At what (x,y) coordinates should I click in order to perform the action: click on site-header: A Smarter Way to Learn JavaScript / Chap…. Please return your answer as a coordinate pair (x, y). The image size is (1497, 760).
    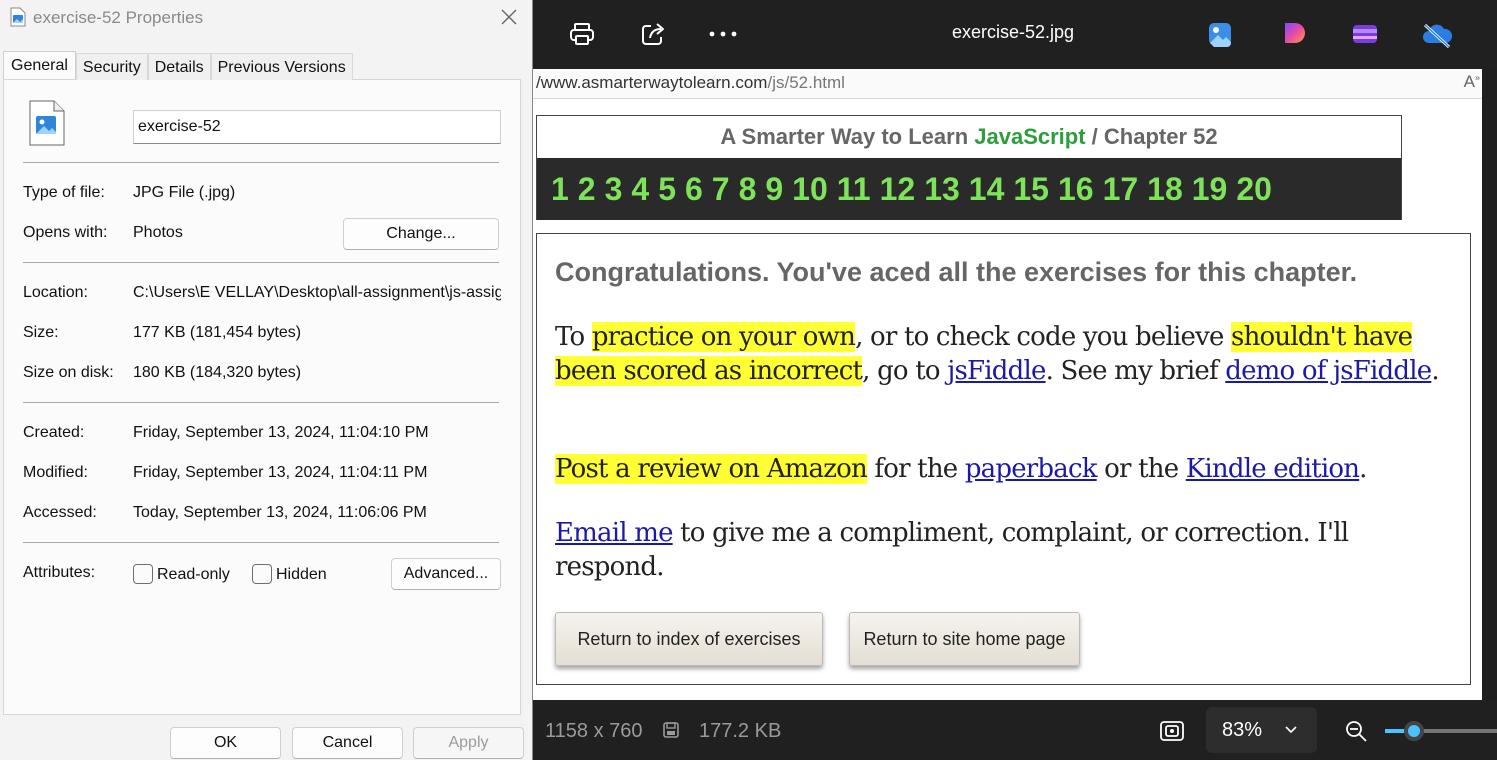
    Looking at the image, I should click on (969, 167).